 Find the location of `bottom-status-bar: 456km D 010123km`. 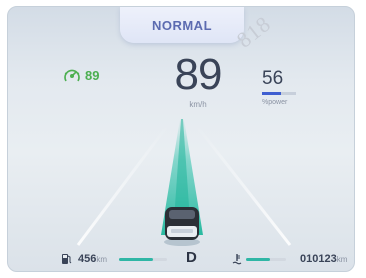

bottom-status-bar: 456km D 010123km is located at coordinates (181, 259).